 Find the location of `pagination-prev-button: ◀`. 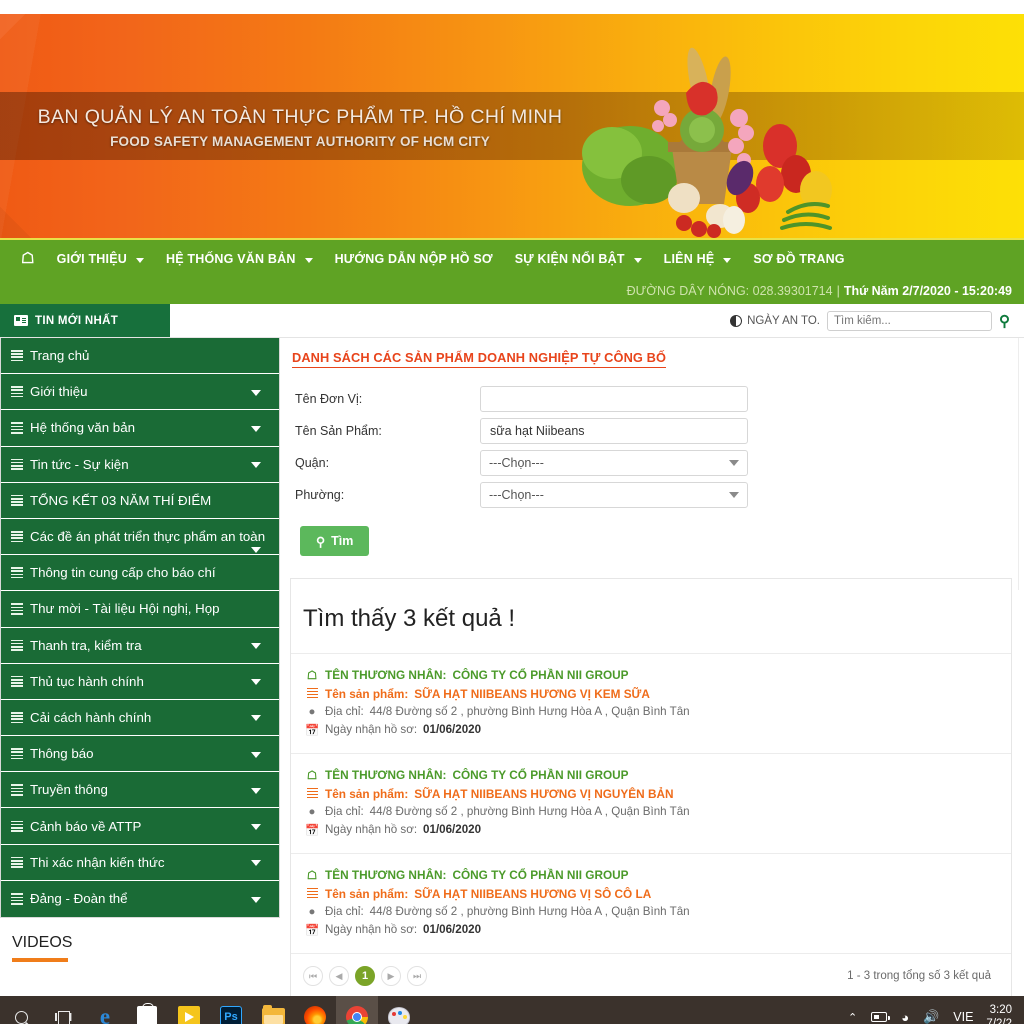

pagination-prev-button: ◀ is located at coordinates (339, 976).